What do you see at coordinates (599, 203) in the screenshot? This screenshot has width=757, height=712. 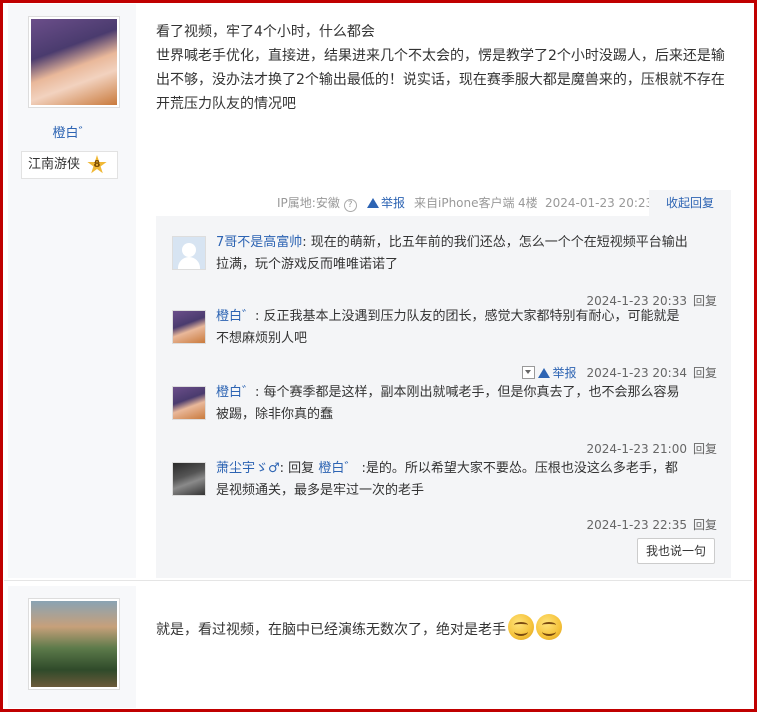 I see `post-time: 2024-01-23 20:23` at bounding box center [599, 203].